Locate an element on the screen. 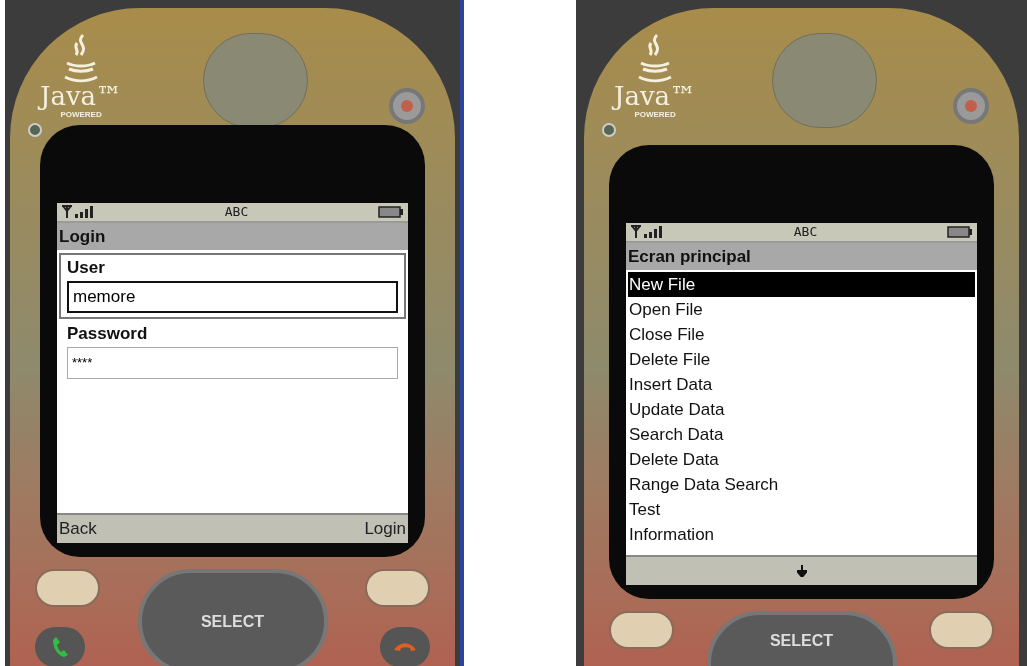 The image size is (1027, 666). text-field: memore is located at coordinates (232, 297).